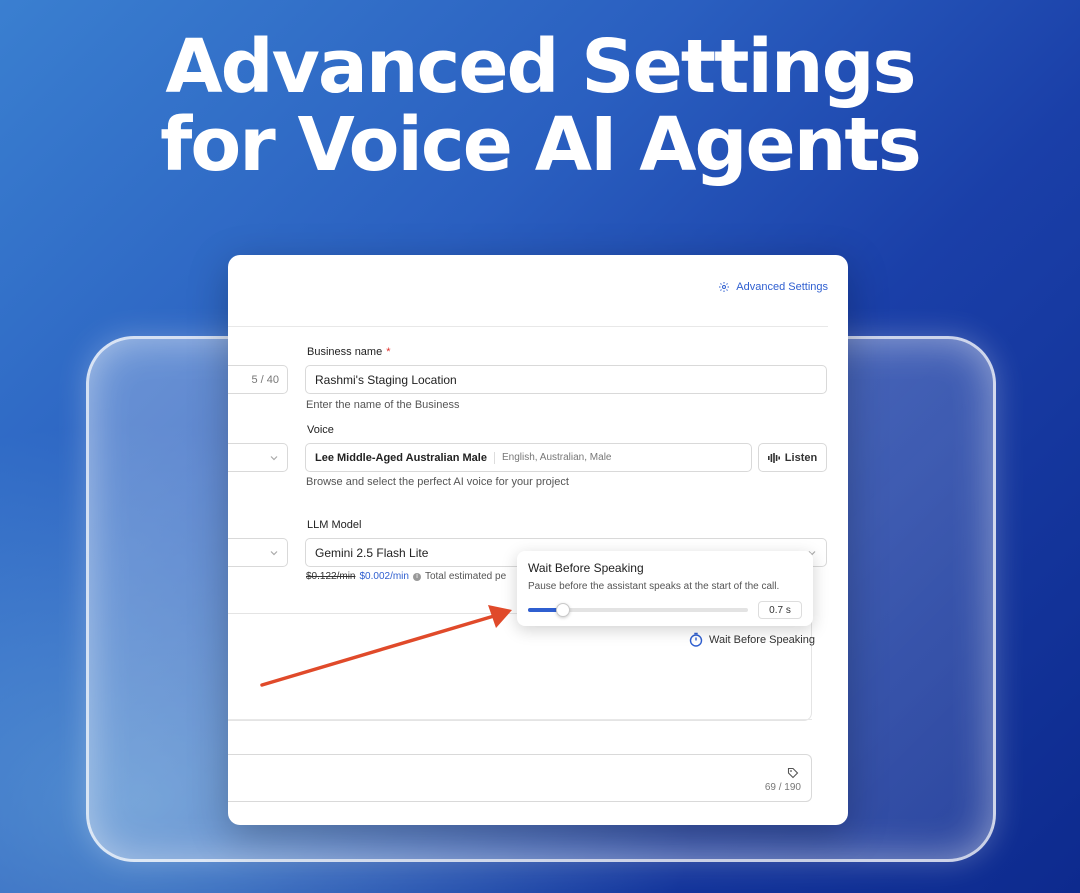  What do you see at coordinates (793, 773) in the screenshot?
I see `tag-icon` at bounding box center [793, 773].